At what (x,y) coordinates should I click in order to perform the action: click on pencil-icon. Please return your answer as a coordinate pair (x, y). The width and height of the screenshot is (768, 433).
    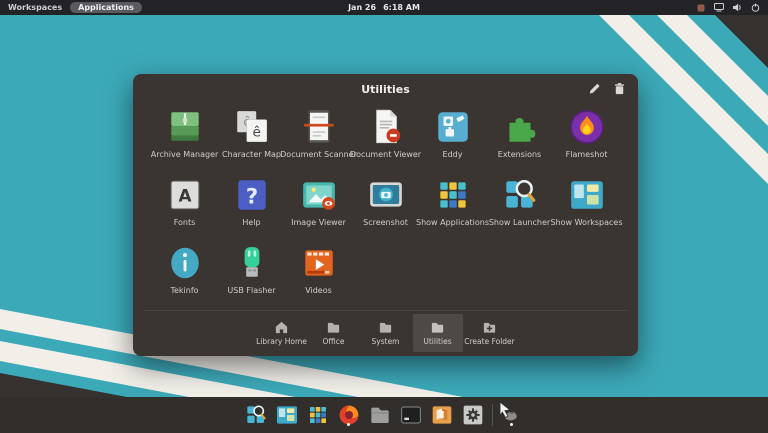
    Looking at the image, I should click on (594, 88).